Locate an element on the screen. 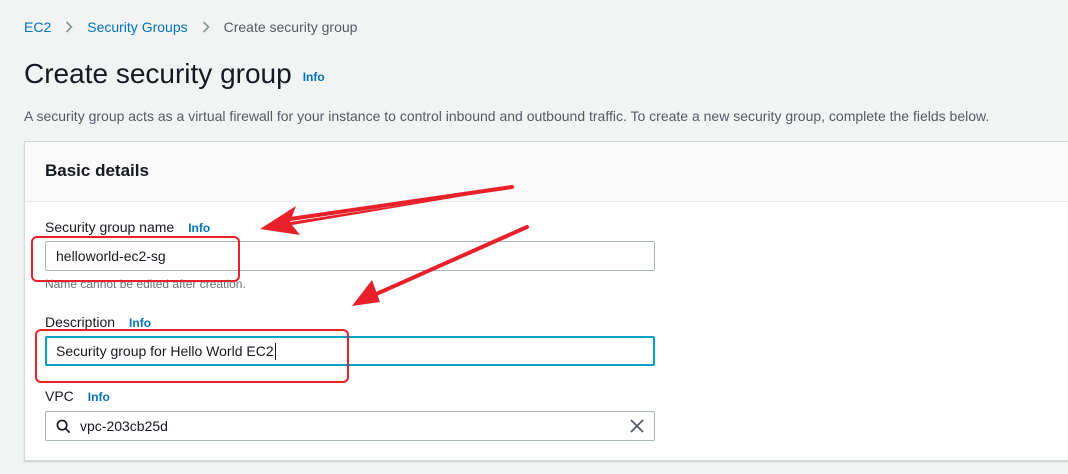 This screenshot has height=474, width=1068. security-group-name-label-row: Security group name Info is located at coordinates (350, 229).